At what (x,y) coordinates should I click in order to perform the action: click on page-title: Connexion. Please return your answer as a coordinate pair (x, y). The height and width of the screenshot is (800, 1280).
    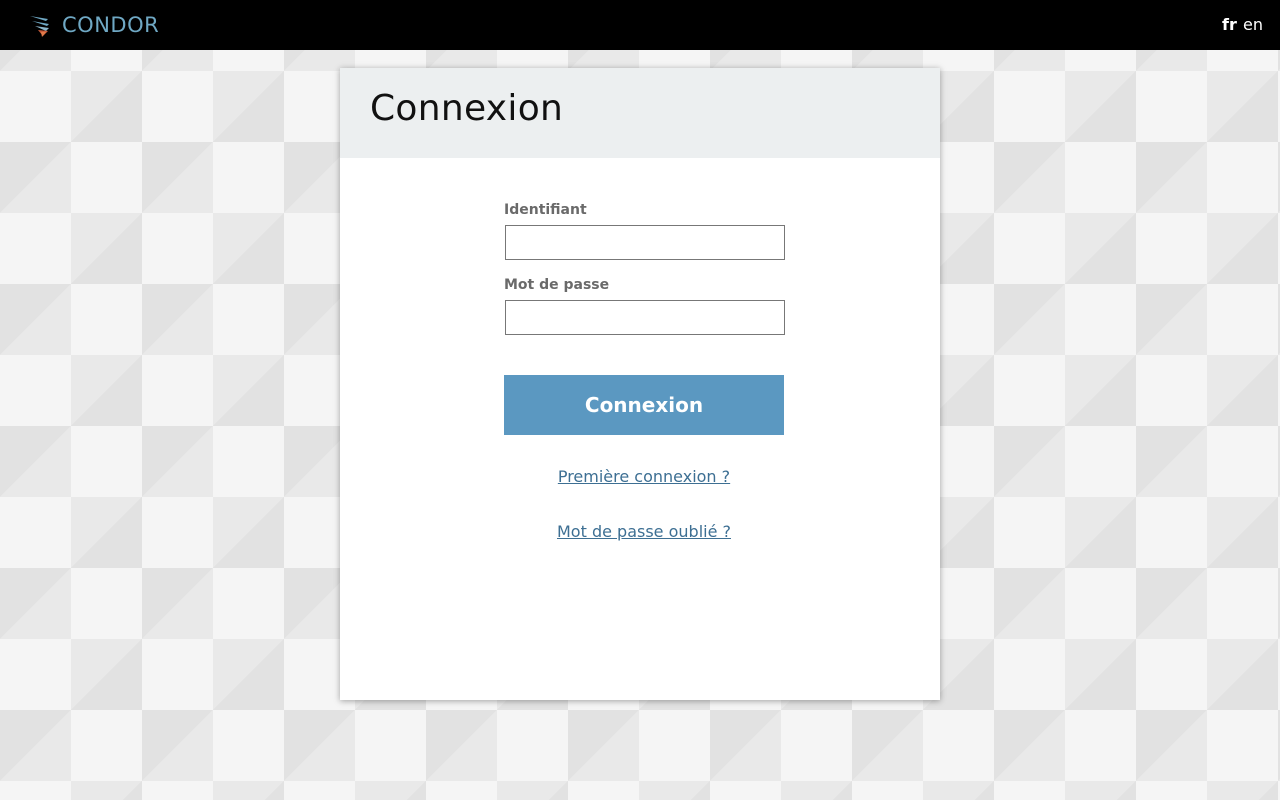
    Looking at the image, I should click on (467, 108).